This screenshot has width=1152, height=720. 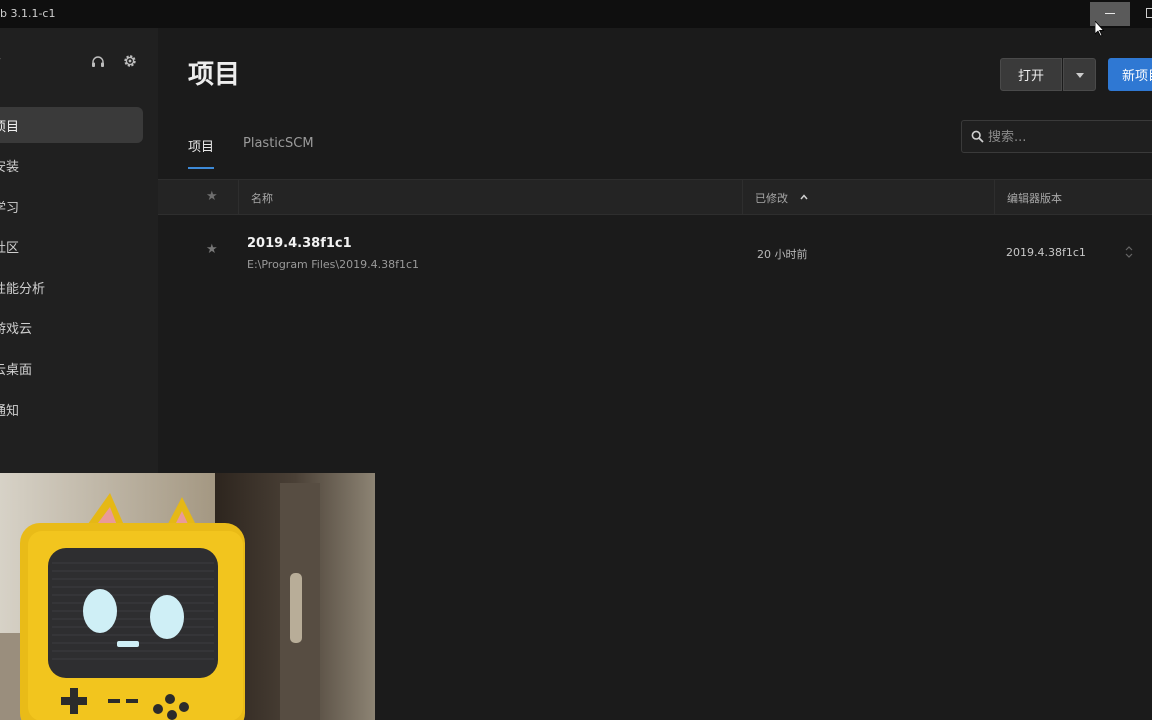 I want to click on chevron-down-icon, so click(x=1080, y=75).